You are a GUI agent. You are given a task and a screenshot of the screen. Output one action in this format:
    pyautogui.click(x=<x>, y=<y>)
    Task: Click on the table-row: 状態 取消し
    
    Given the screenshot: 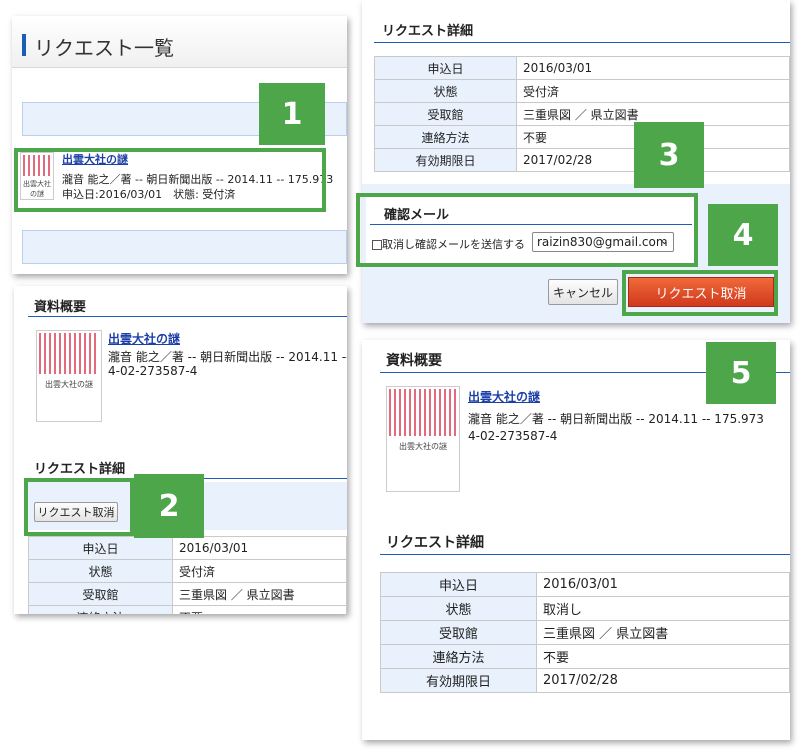 What is the action you would take?
    pyautogui.click(x=585, y=608)
    